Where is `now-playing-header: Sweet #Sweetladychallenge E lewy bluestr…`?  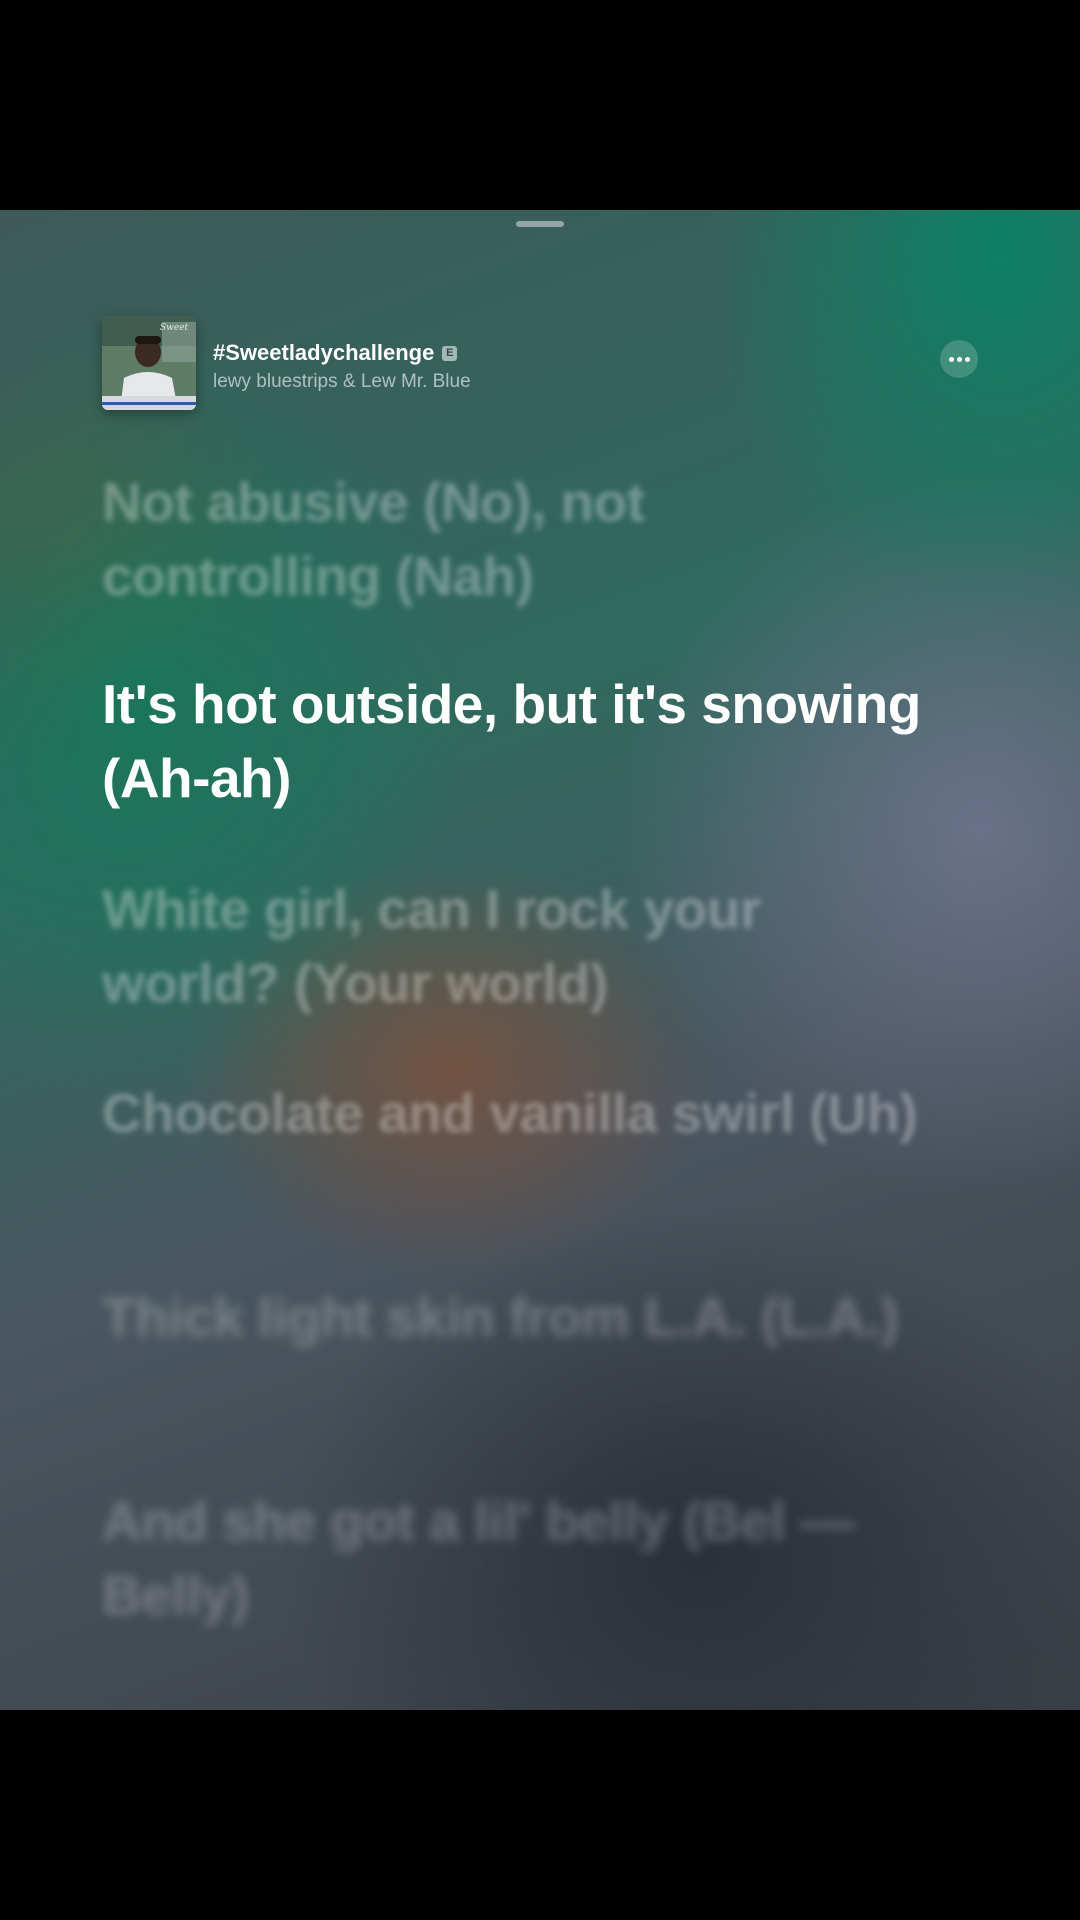
now-playing-header: Sweet #Sweetladychallenge E lewy bluestr… is located at coordinates (542, 364).